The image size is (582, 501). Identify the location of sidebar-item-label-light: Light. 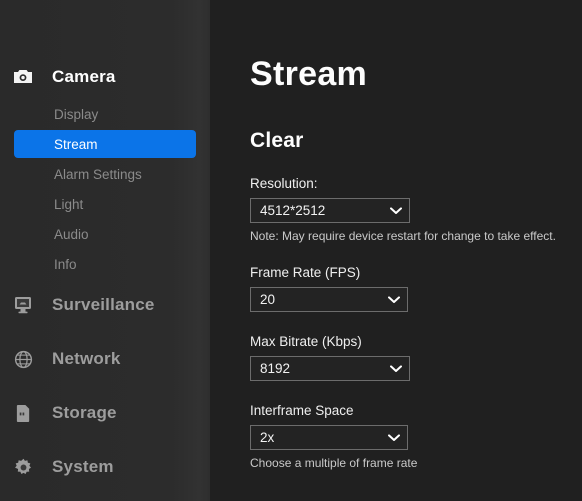
(69, 204).